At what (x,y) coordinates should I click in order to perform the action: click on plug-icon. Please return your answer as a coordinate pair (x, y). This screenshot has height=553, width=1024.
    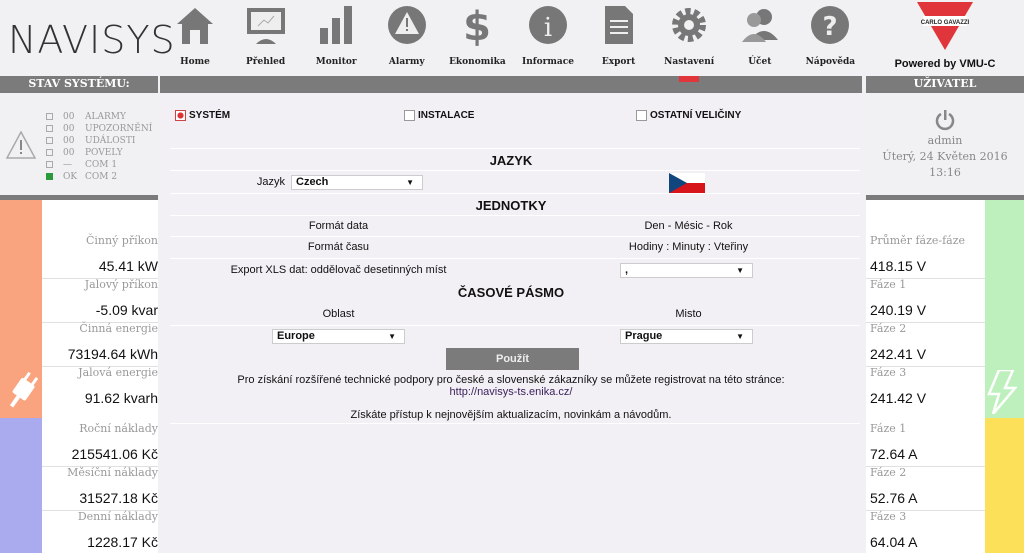
    Looking at the image, I should click on (24, 389).